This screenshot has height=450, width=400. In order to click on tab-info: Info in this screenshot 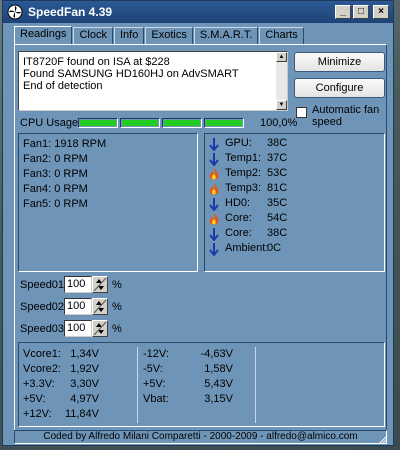, I will do `click(129, 35)`.